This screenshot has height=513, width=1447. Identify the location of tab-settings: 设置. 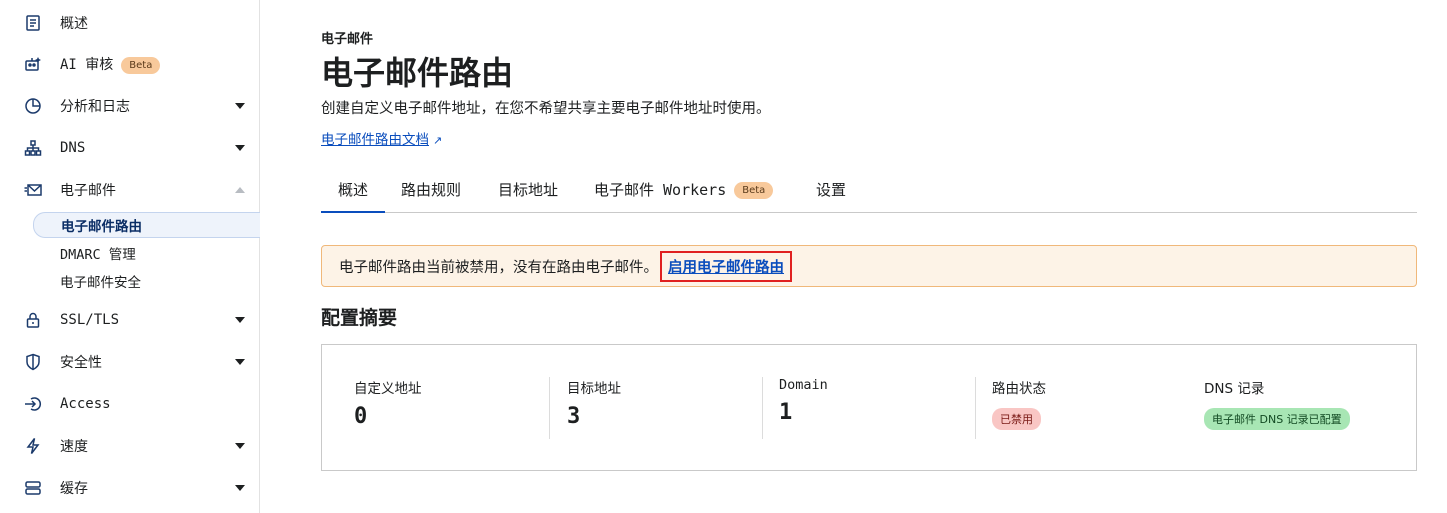
(831, 192).